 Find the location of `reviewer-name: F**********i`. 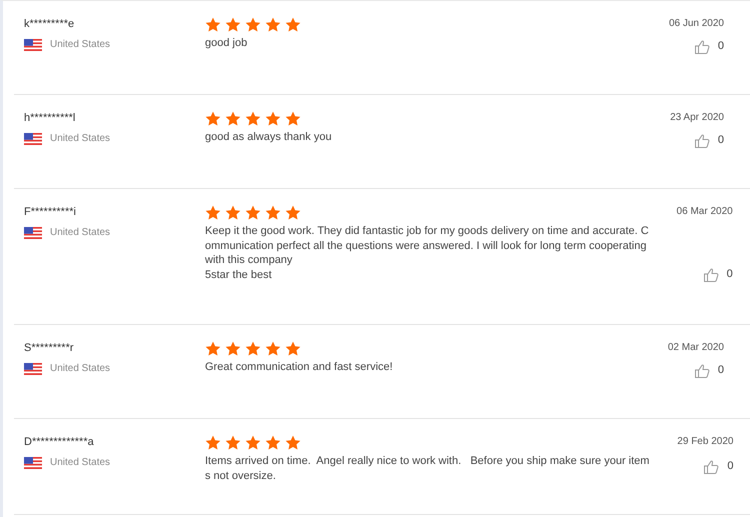

reviewer-name: F**********i is located at coordinates (50, 212).